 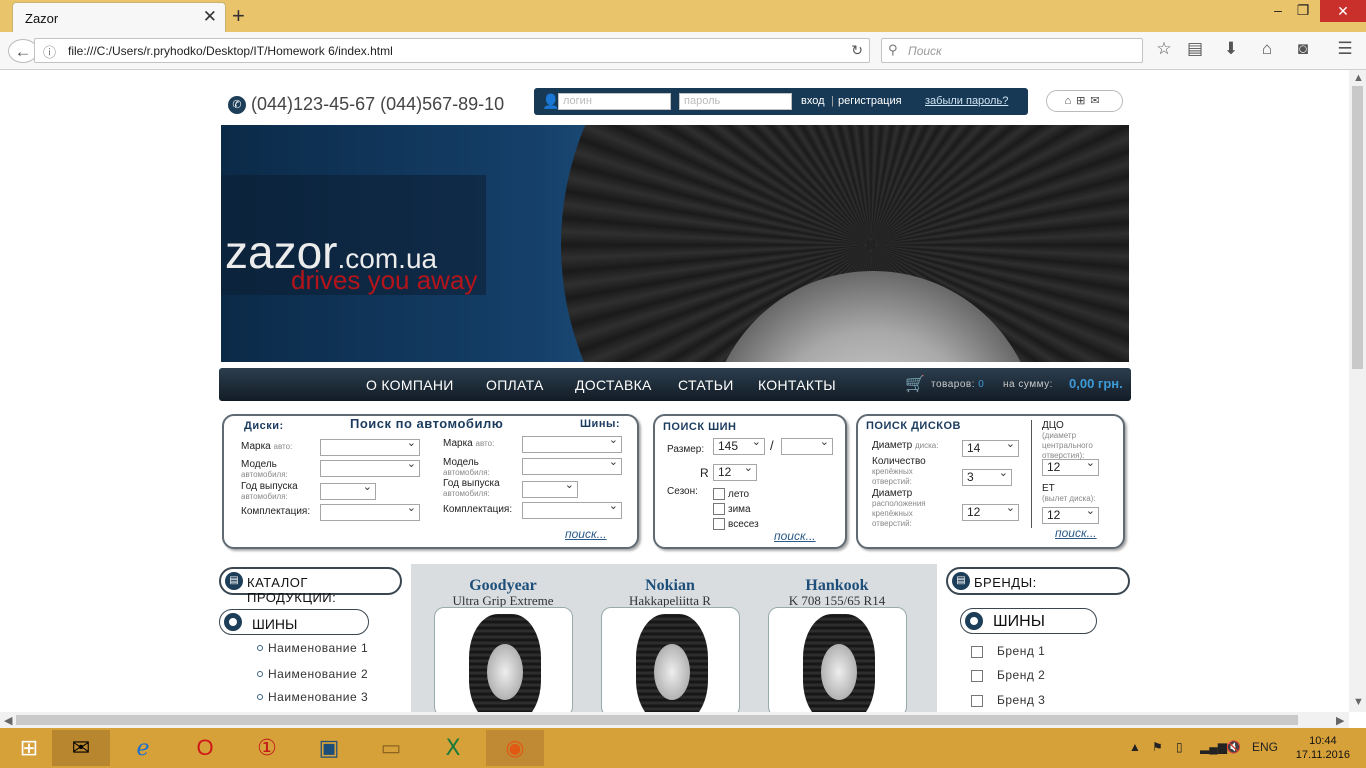 I want to click on brand-label: Марка авто:, so click(x=266, y=447).